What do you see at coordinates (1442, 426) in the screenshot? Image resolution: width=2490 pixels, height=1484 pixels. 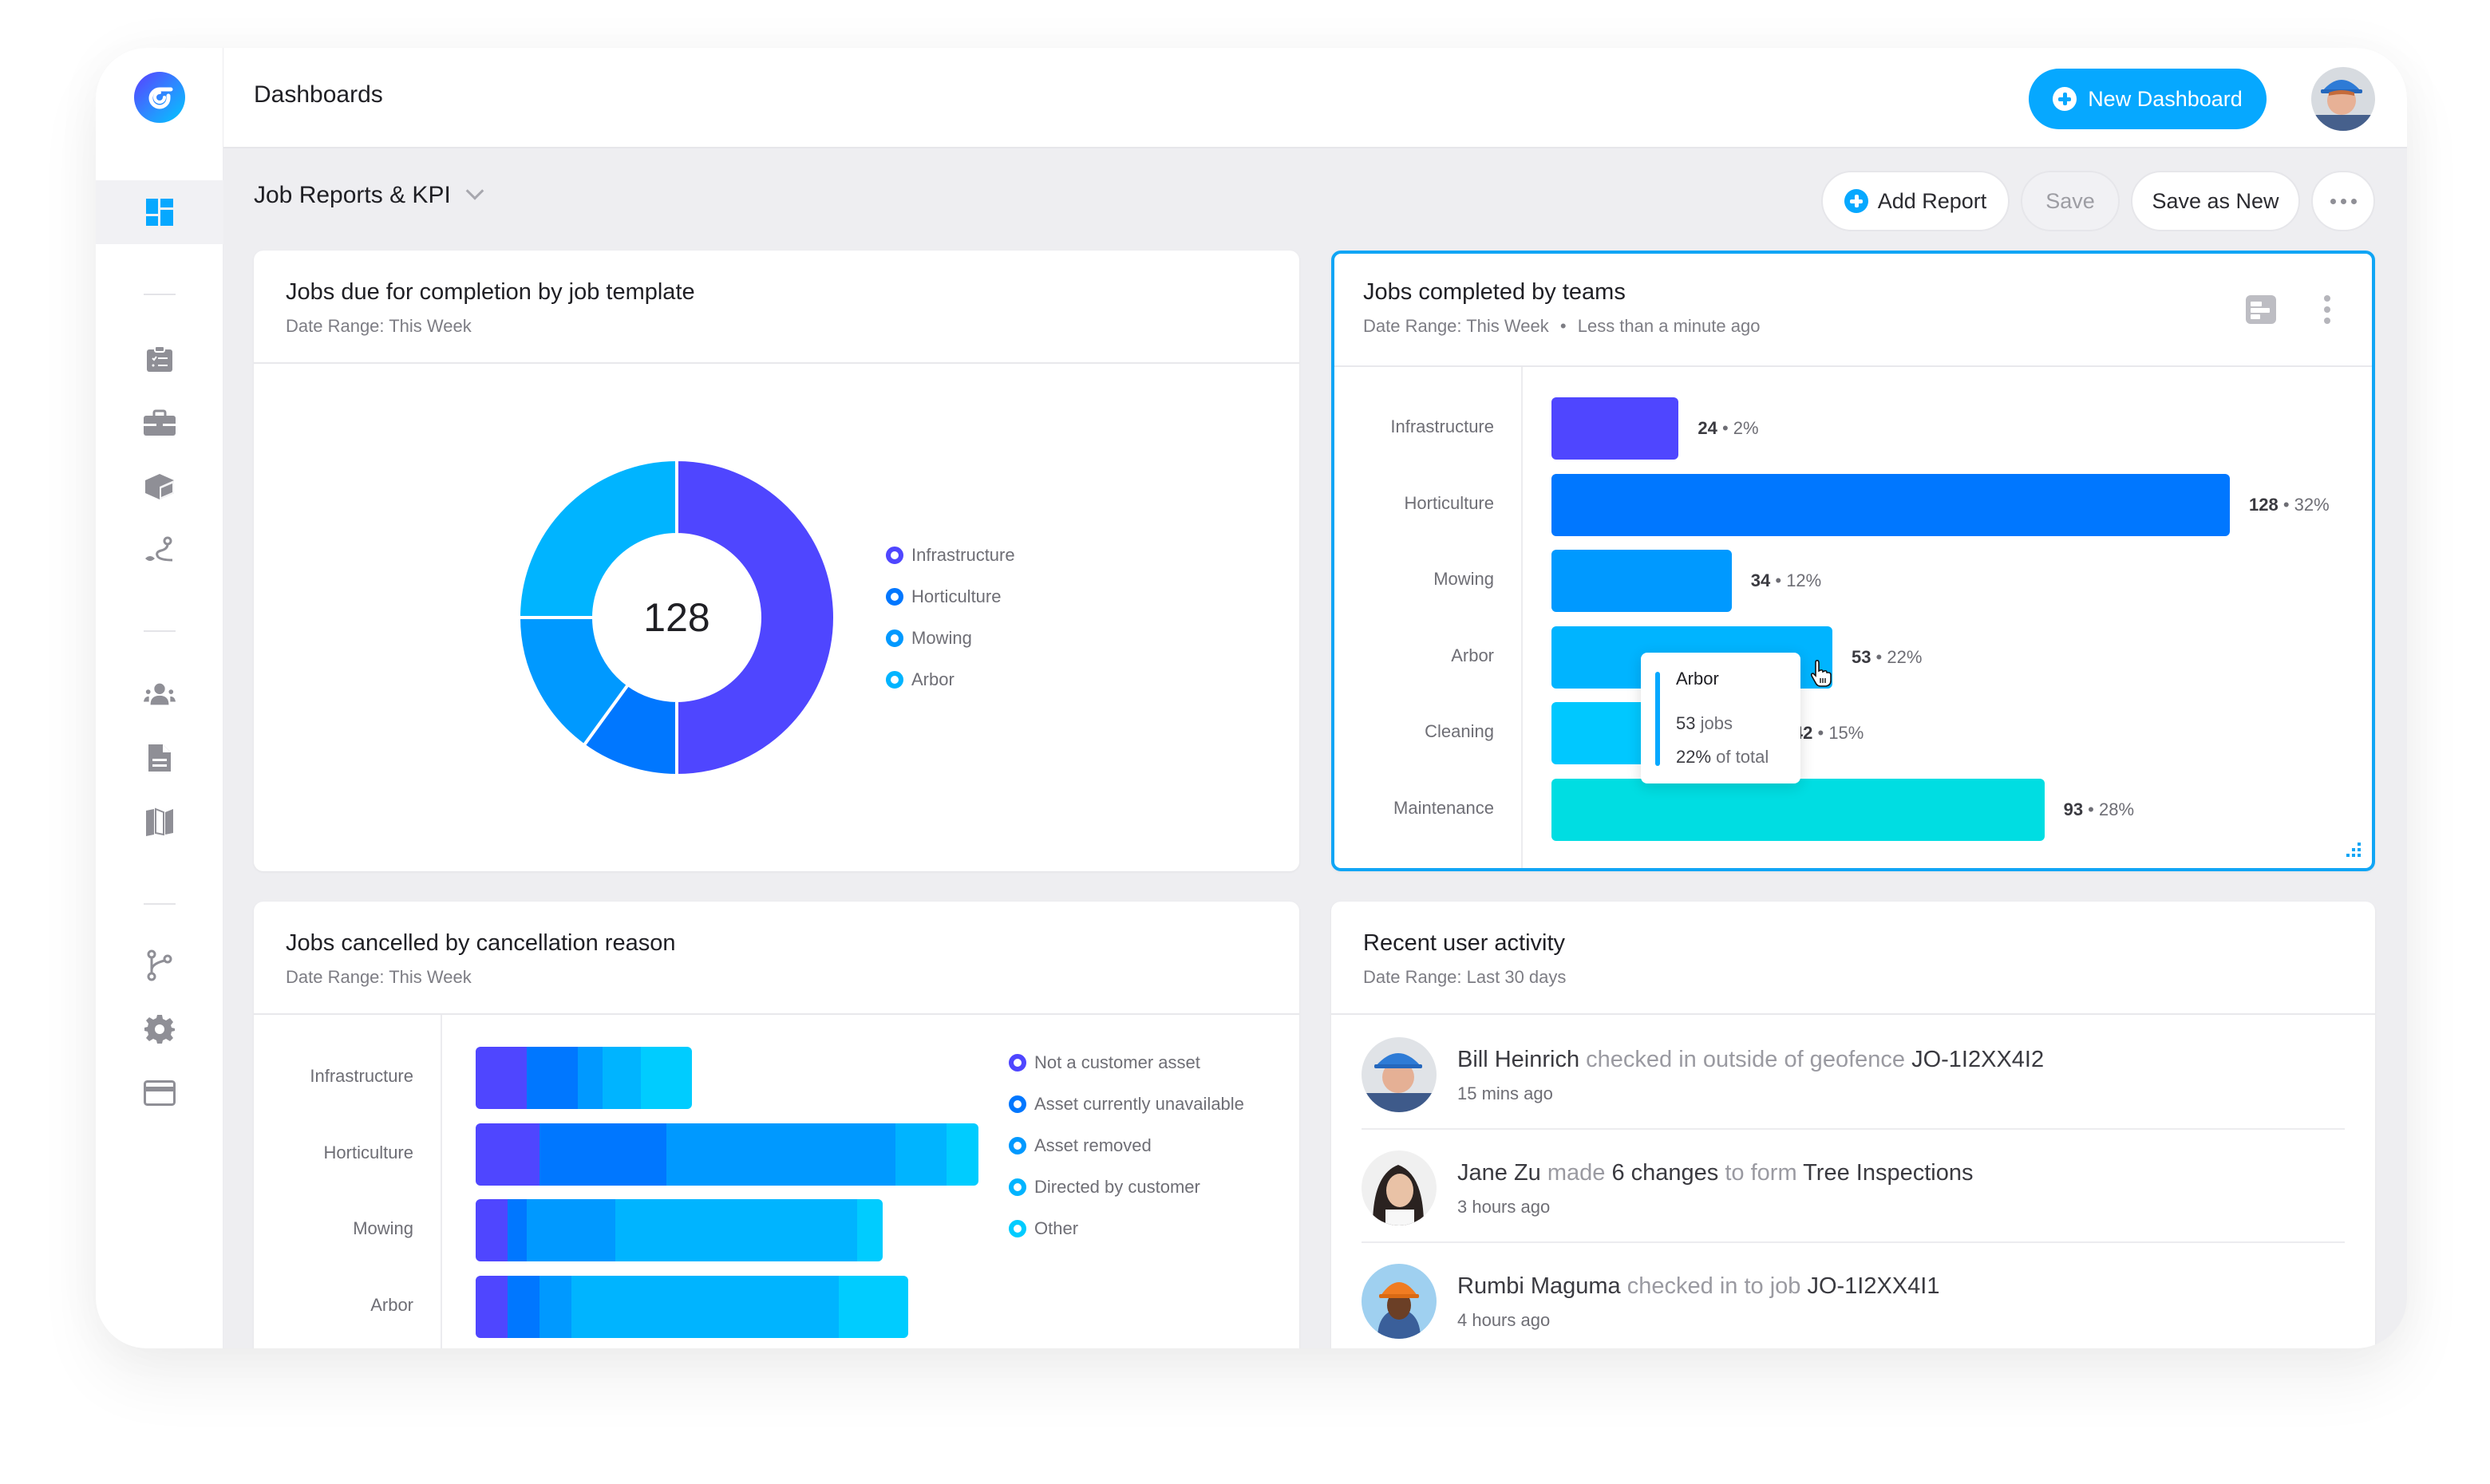 I see `category-label: Infrastructure` at bounding box center [1442, 426].